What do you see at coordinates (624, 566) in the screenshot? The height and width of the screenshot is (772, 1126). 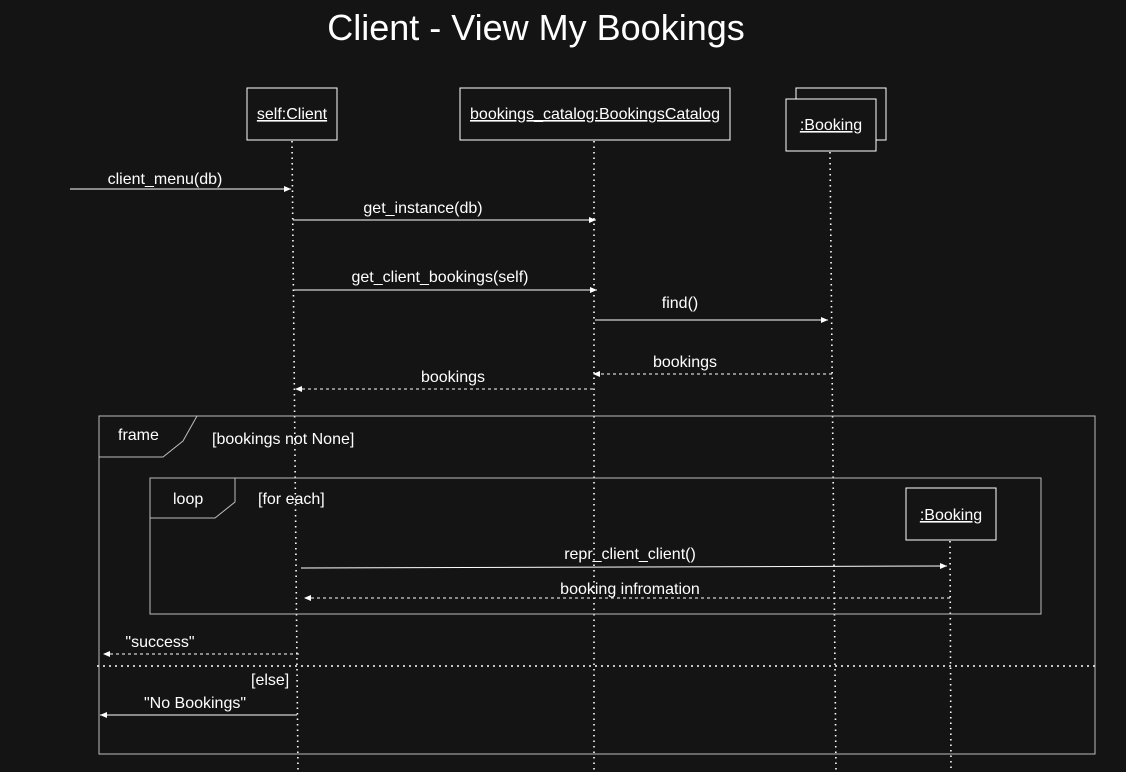 I see `message-repr-client` at bounding box center [624, 566].